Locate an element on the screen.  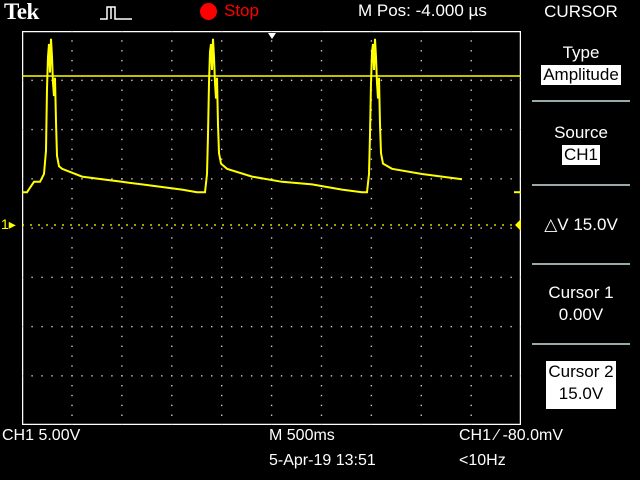
menu-title: CURSOR is located at coordinates (581, 11).